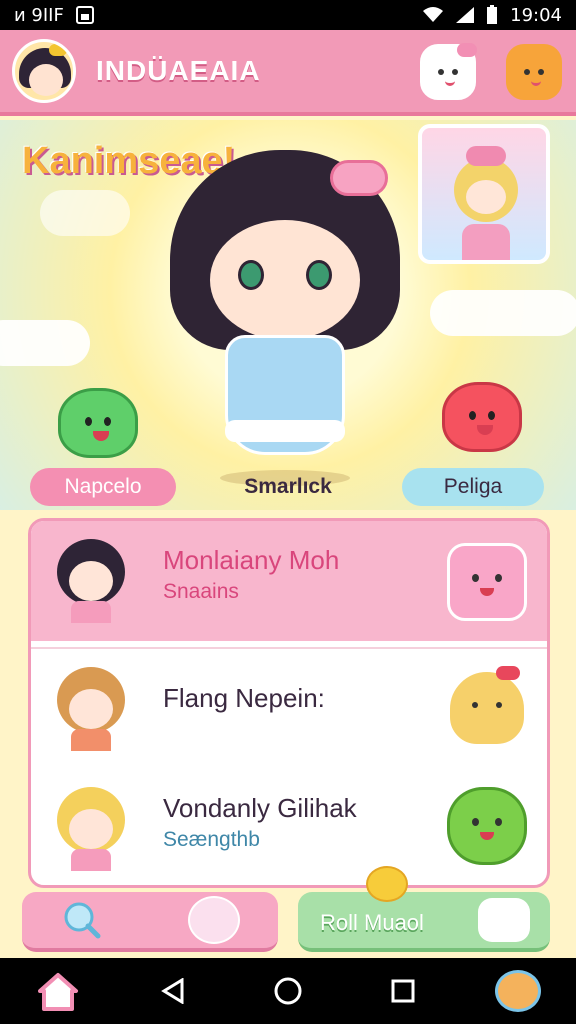  Describe the element at coordinates (289, 827) in the screenshot. I see `list-item: Vondanly Gilihak Seængthb` at that location.